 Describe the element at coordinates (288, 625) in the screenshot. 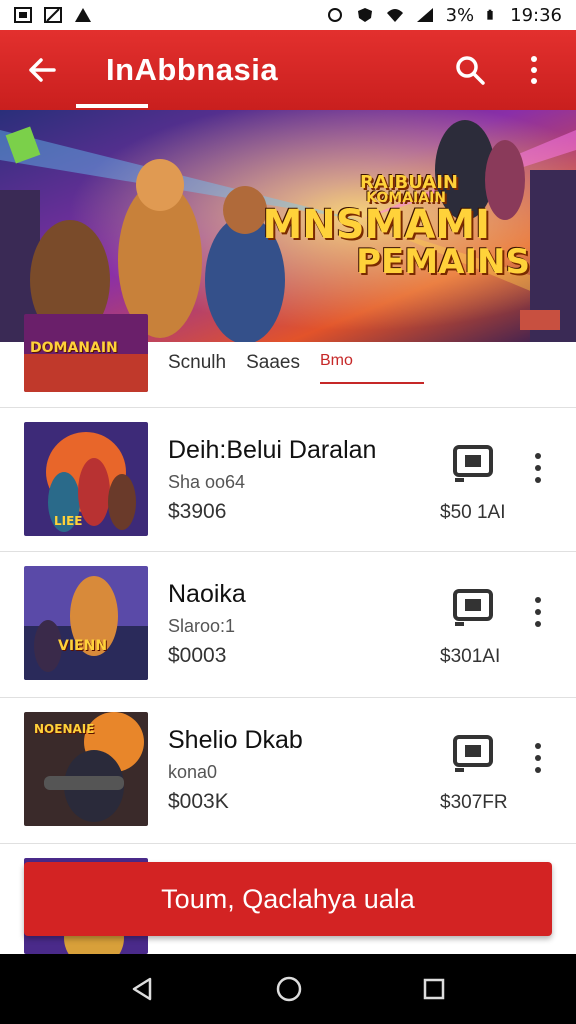

I see `list-item: VIENN Naoika Slaroo:1 $0003 $301AI` at that location.